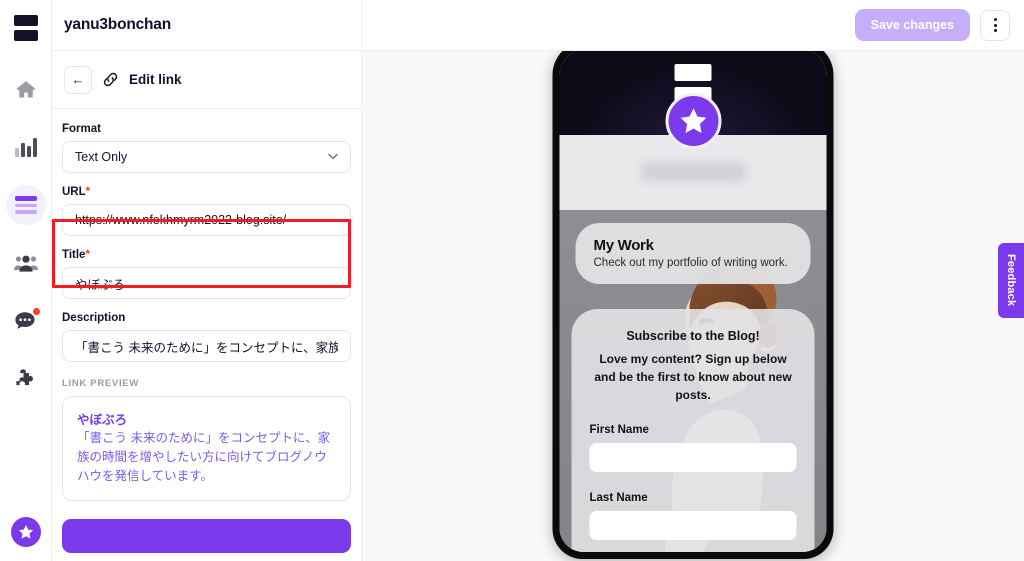 The image size is (1024, 561). I want to click on editor-subheader: ← Edit link, so click(206, 80).